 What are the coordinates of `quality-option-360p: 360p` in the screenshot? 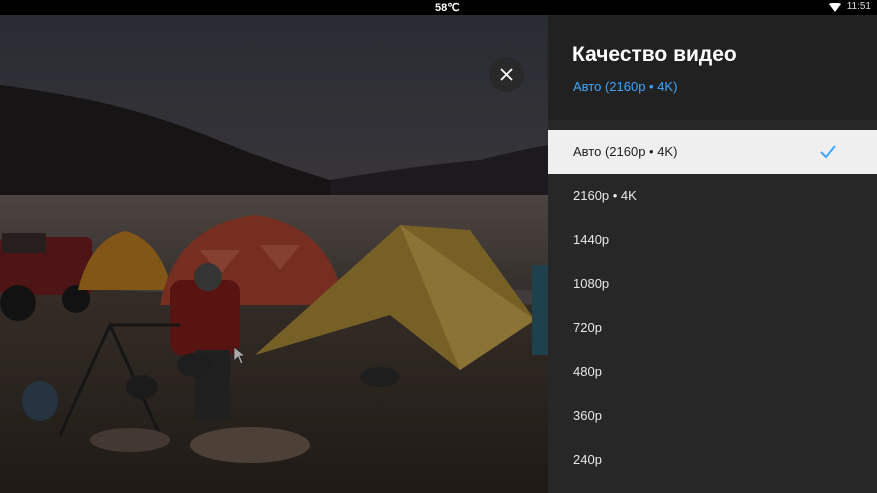 It's located at (712, 416).